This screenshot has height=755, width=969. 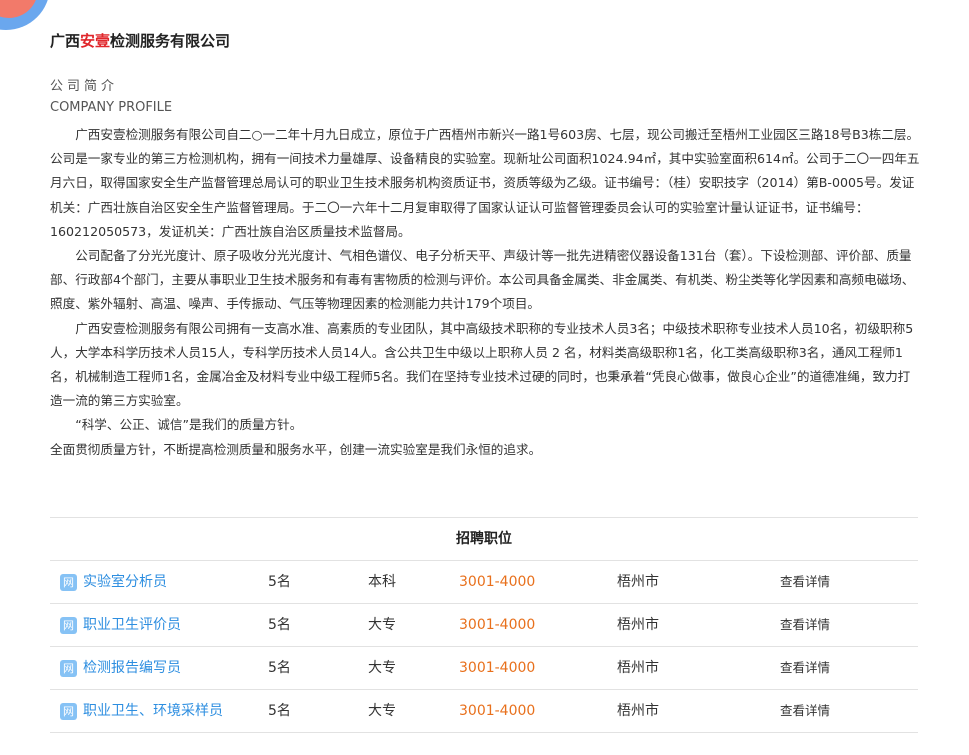 I want to click on company-name-prefix: 广西, so click(x=65, y=41).